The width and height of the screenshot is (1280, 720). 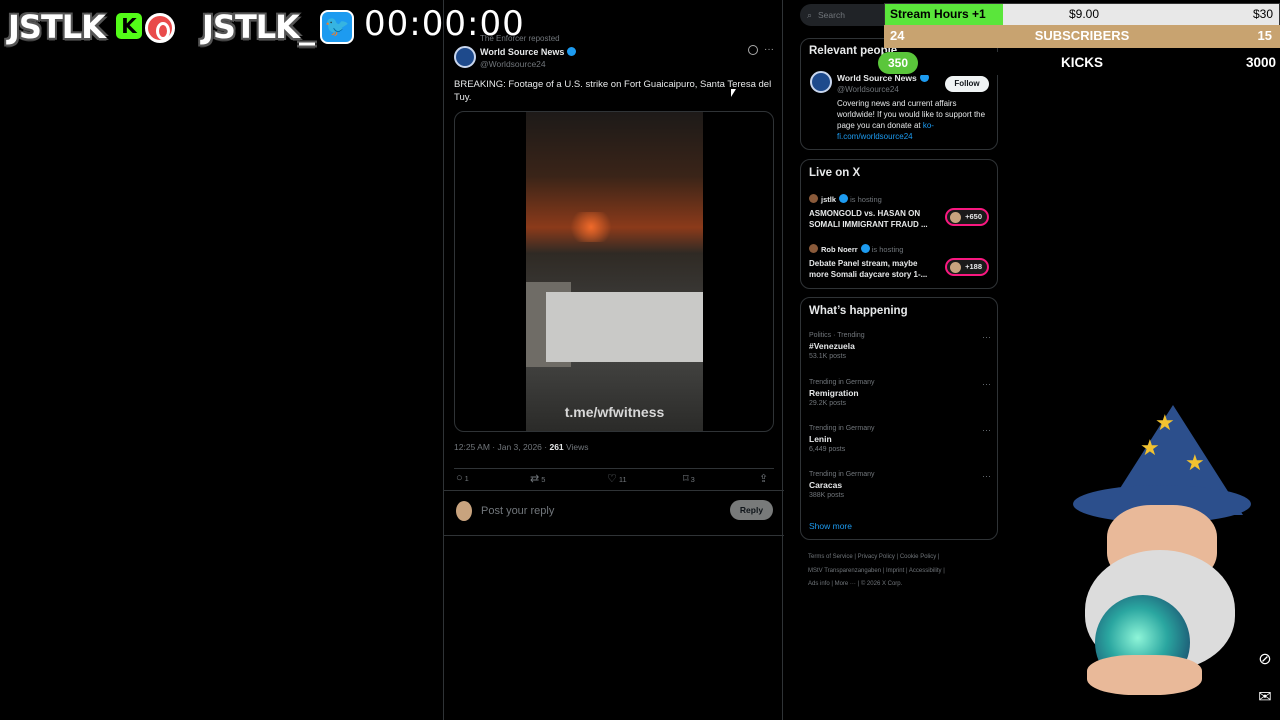 I want to click on footer-link: Ads info, so click(x=819, y=584).